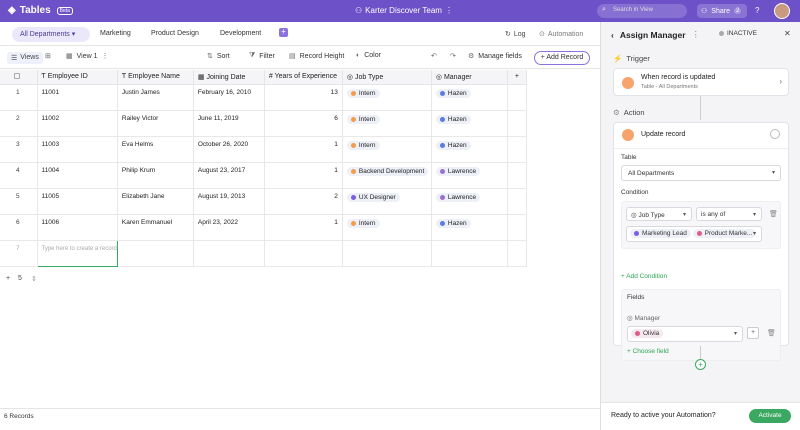 This screenshot has height=430, width=800. I want to click on add-column-button: +, so click(517, 77).